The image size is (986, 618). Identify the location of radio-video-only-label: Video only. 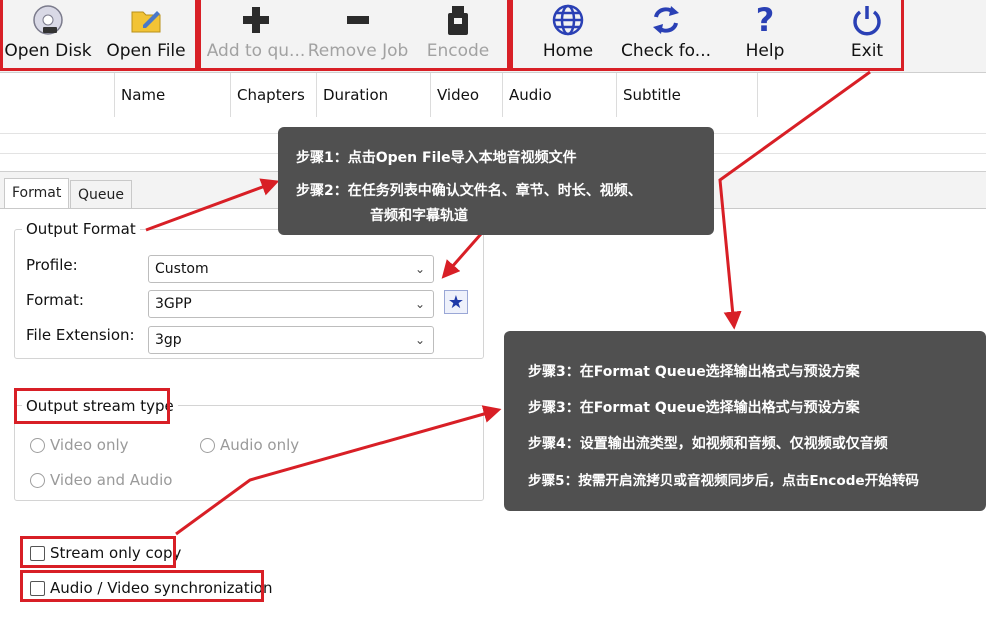
(89, 445).